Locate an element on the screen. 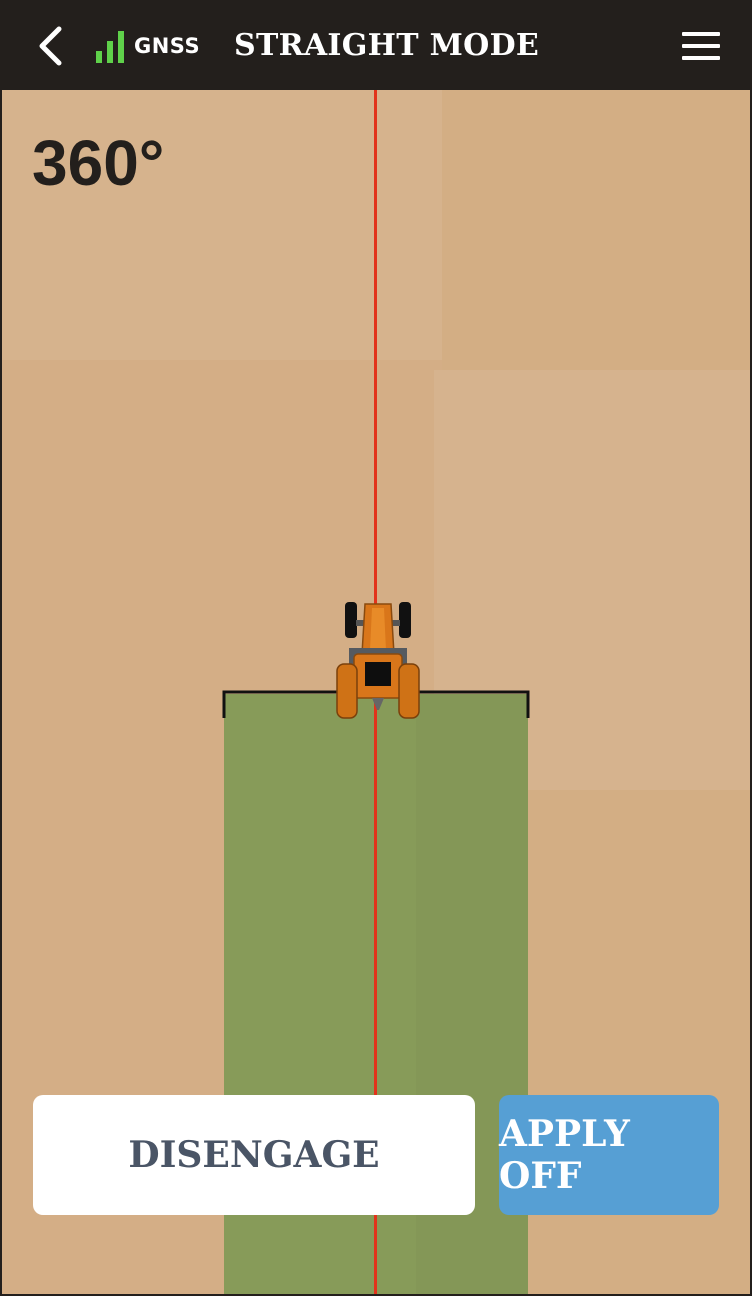 Image resolution: width=752 pixels, height=1296 pixels. gnss-status: GNSS is located at coordinates (148, 46).